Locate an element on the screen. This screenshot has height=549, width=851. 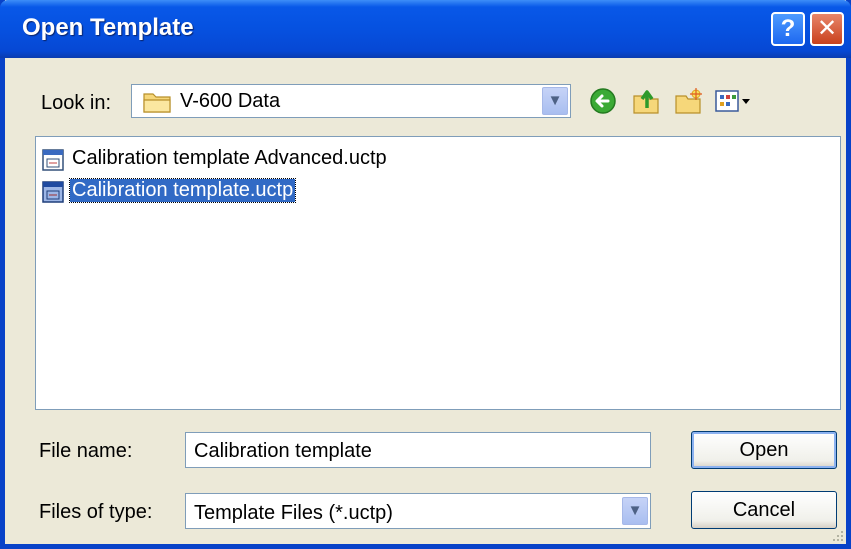
up-folder-icon is located at coordinates (646, 101).